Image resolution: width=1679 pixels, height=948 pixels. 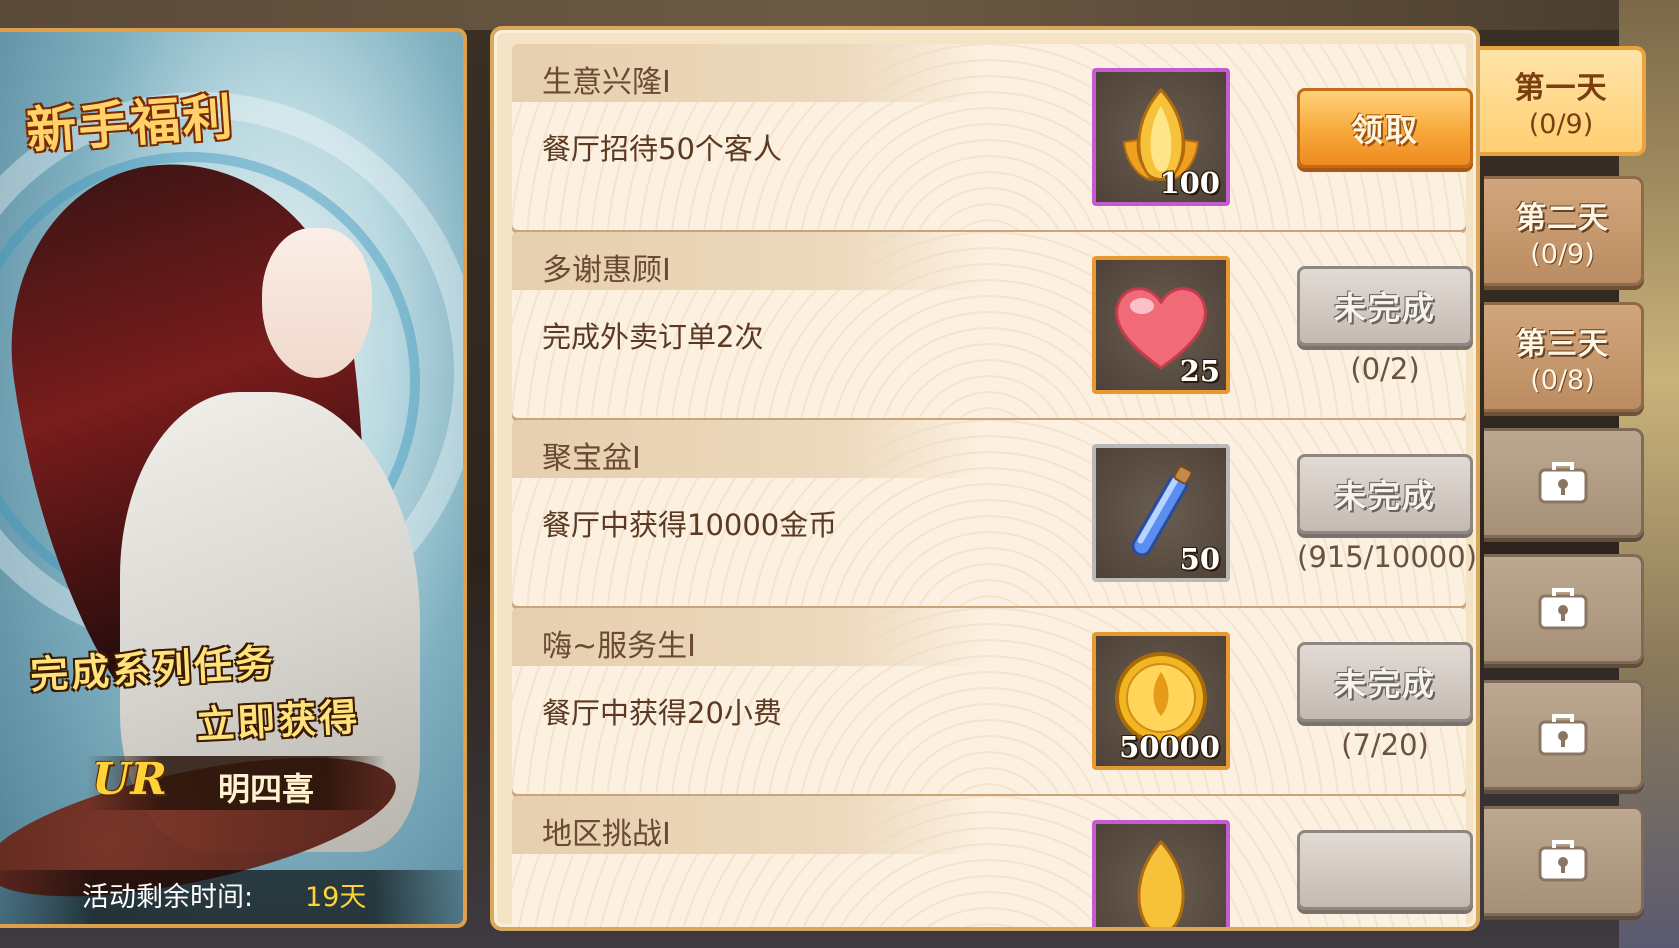 What do you see at coordinates (992, 137) in the screenshot?
I see `task-card: 生意兴隆I 餐厅招待50个客人 100 领取` at bounding box center [992, 137].